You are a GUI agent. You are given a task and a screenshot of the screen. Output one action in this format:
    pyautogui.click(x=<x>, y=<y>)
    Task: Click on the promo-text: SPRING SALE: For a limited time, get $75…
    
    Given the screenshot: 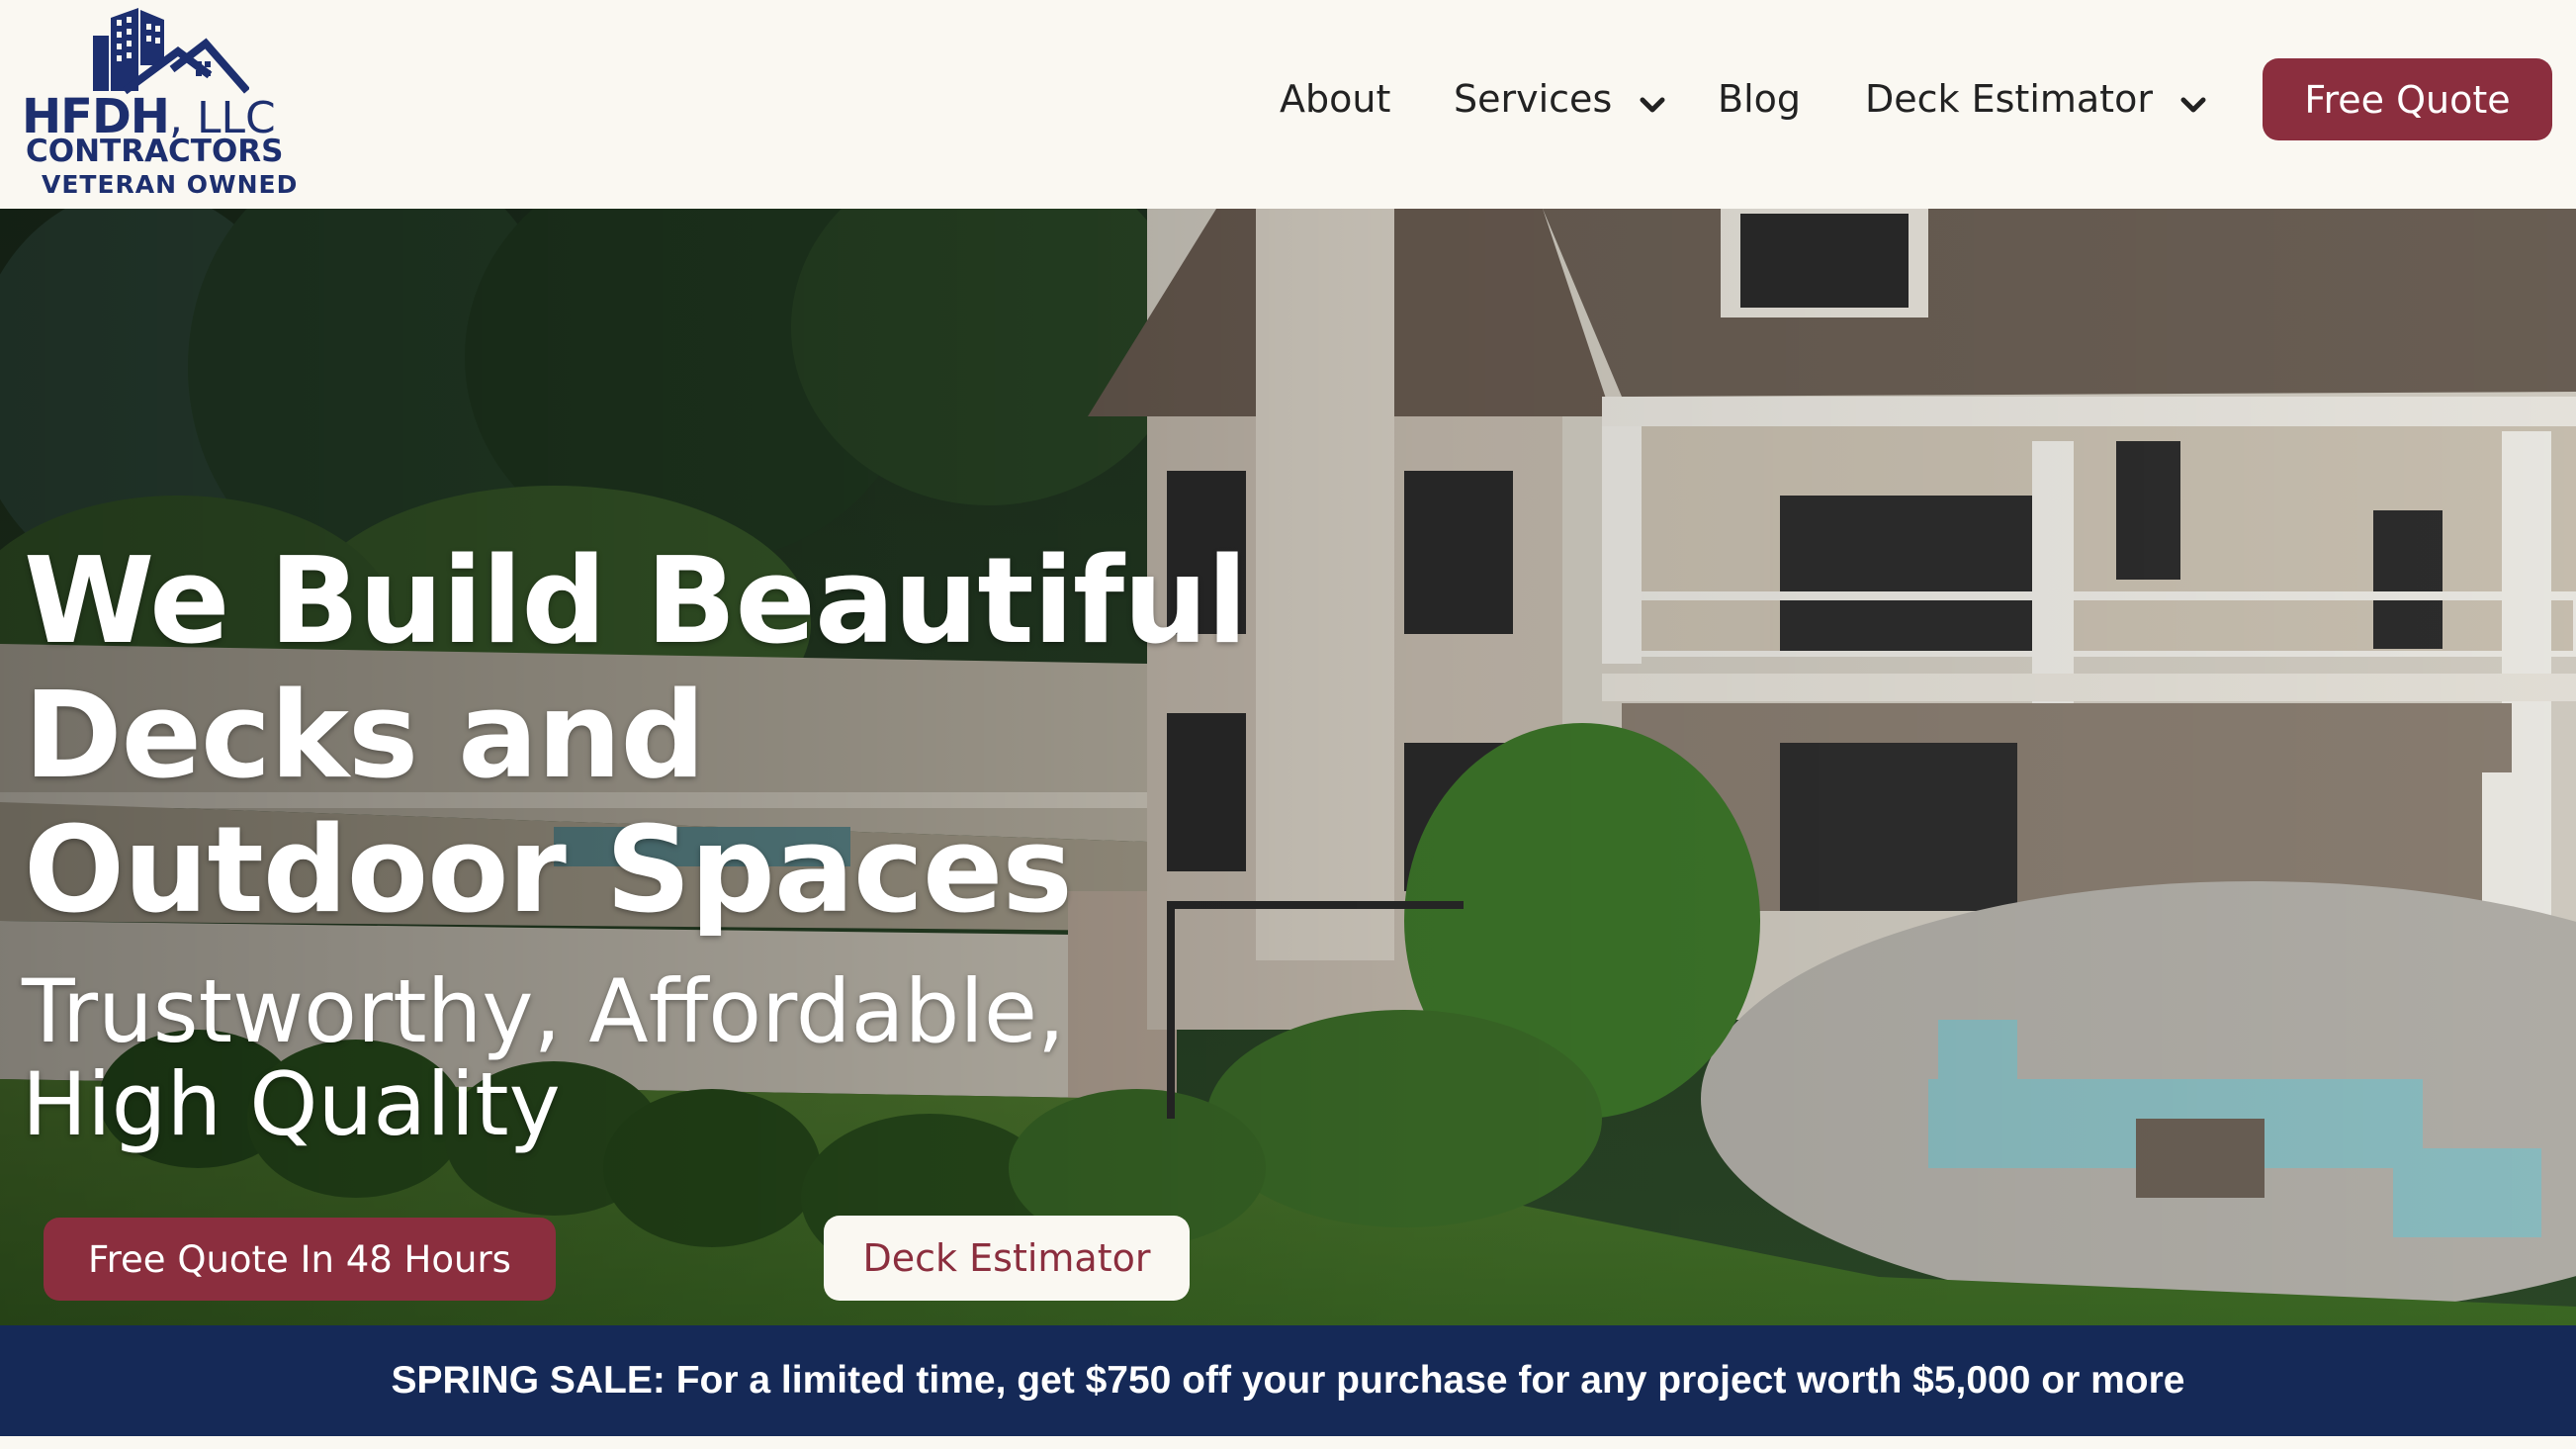 What is the action you would take?
    pyautogui.click(x=1288, y=1380)
    